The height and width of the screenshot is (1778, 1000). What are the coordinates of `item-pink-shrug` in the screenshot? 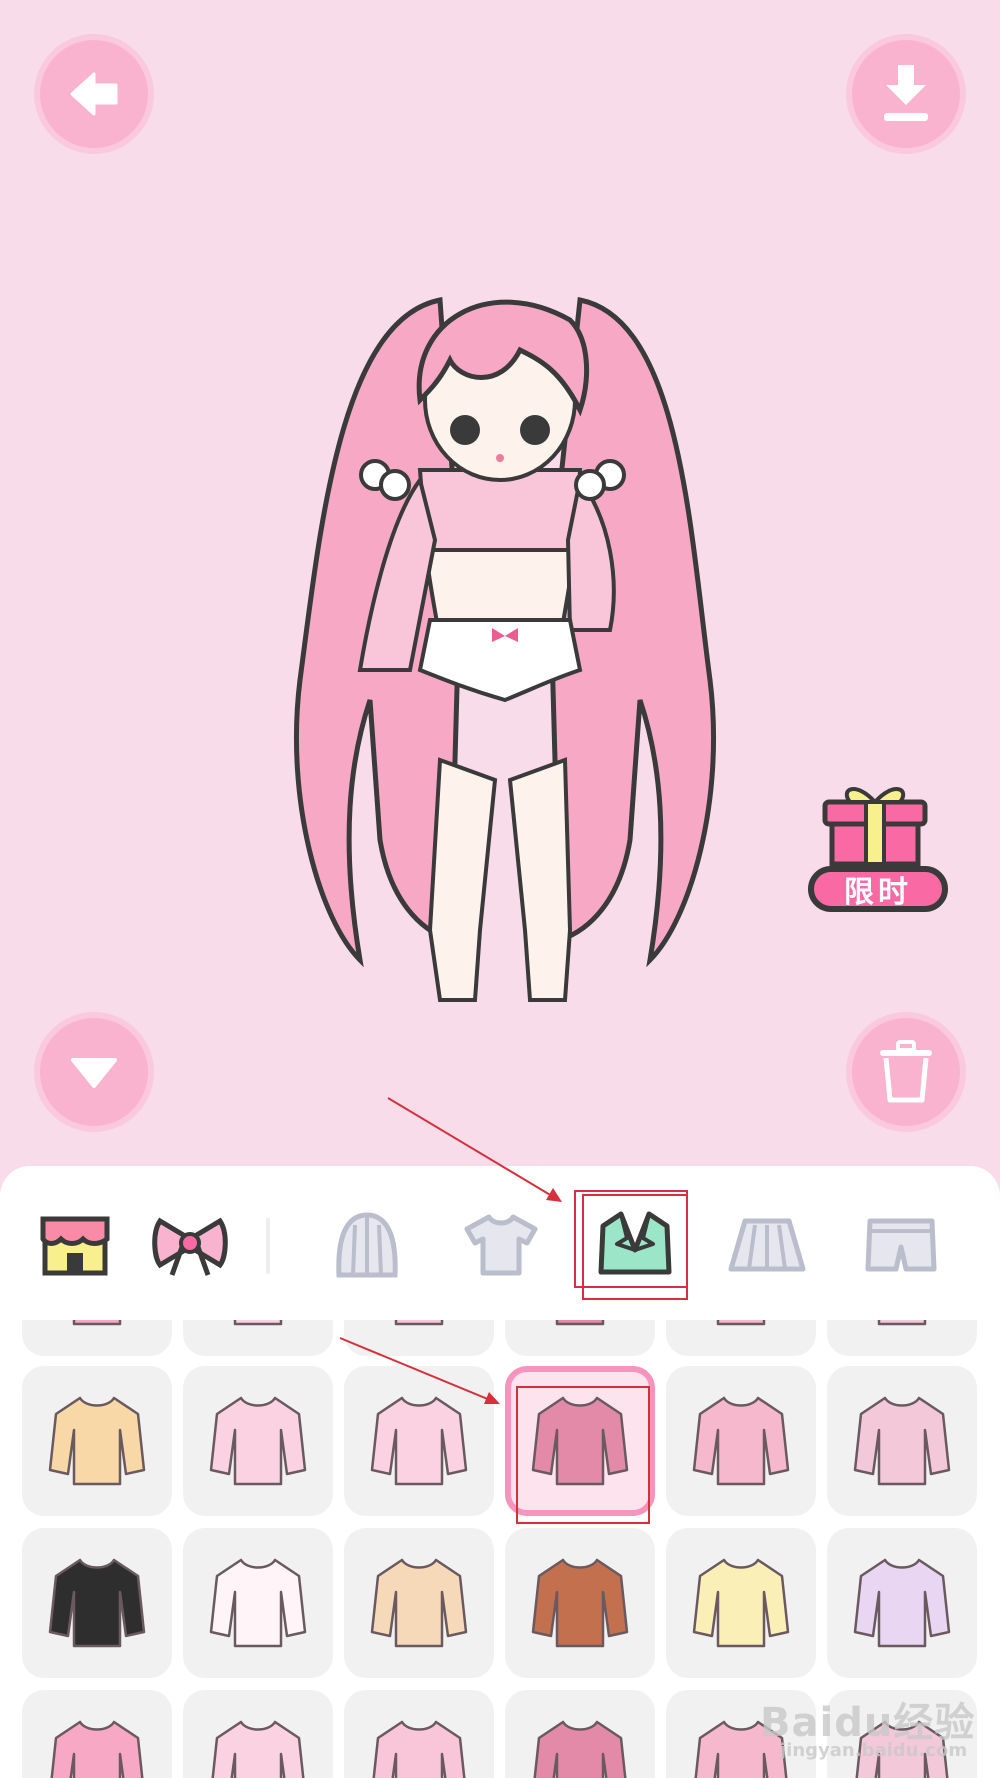 It's located at (741, 1441).